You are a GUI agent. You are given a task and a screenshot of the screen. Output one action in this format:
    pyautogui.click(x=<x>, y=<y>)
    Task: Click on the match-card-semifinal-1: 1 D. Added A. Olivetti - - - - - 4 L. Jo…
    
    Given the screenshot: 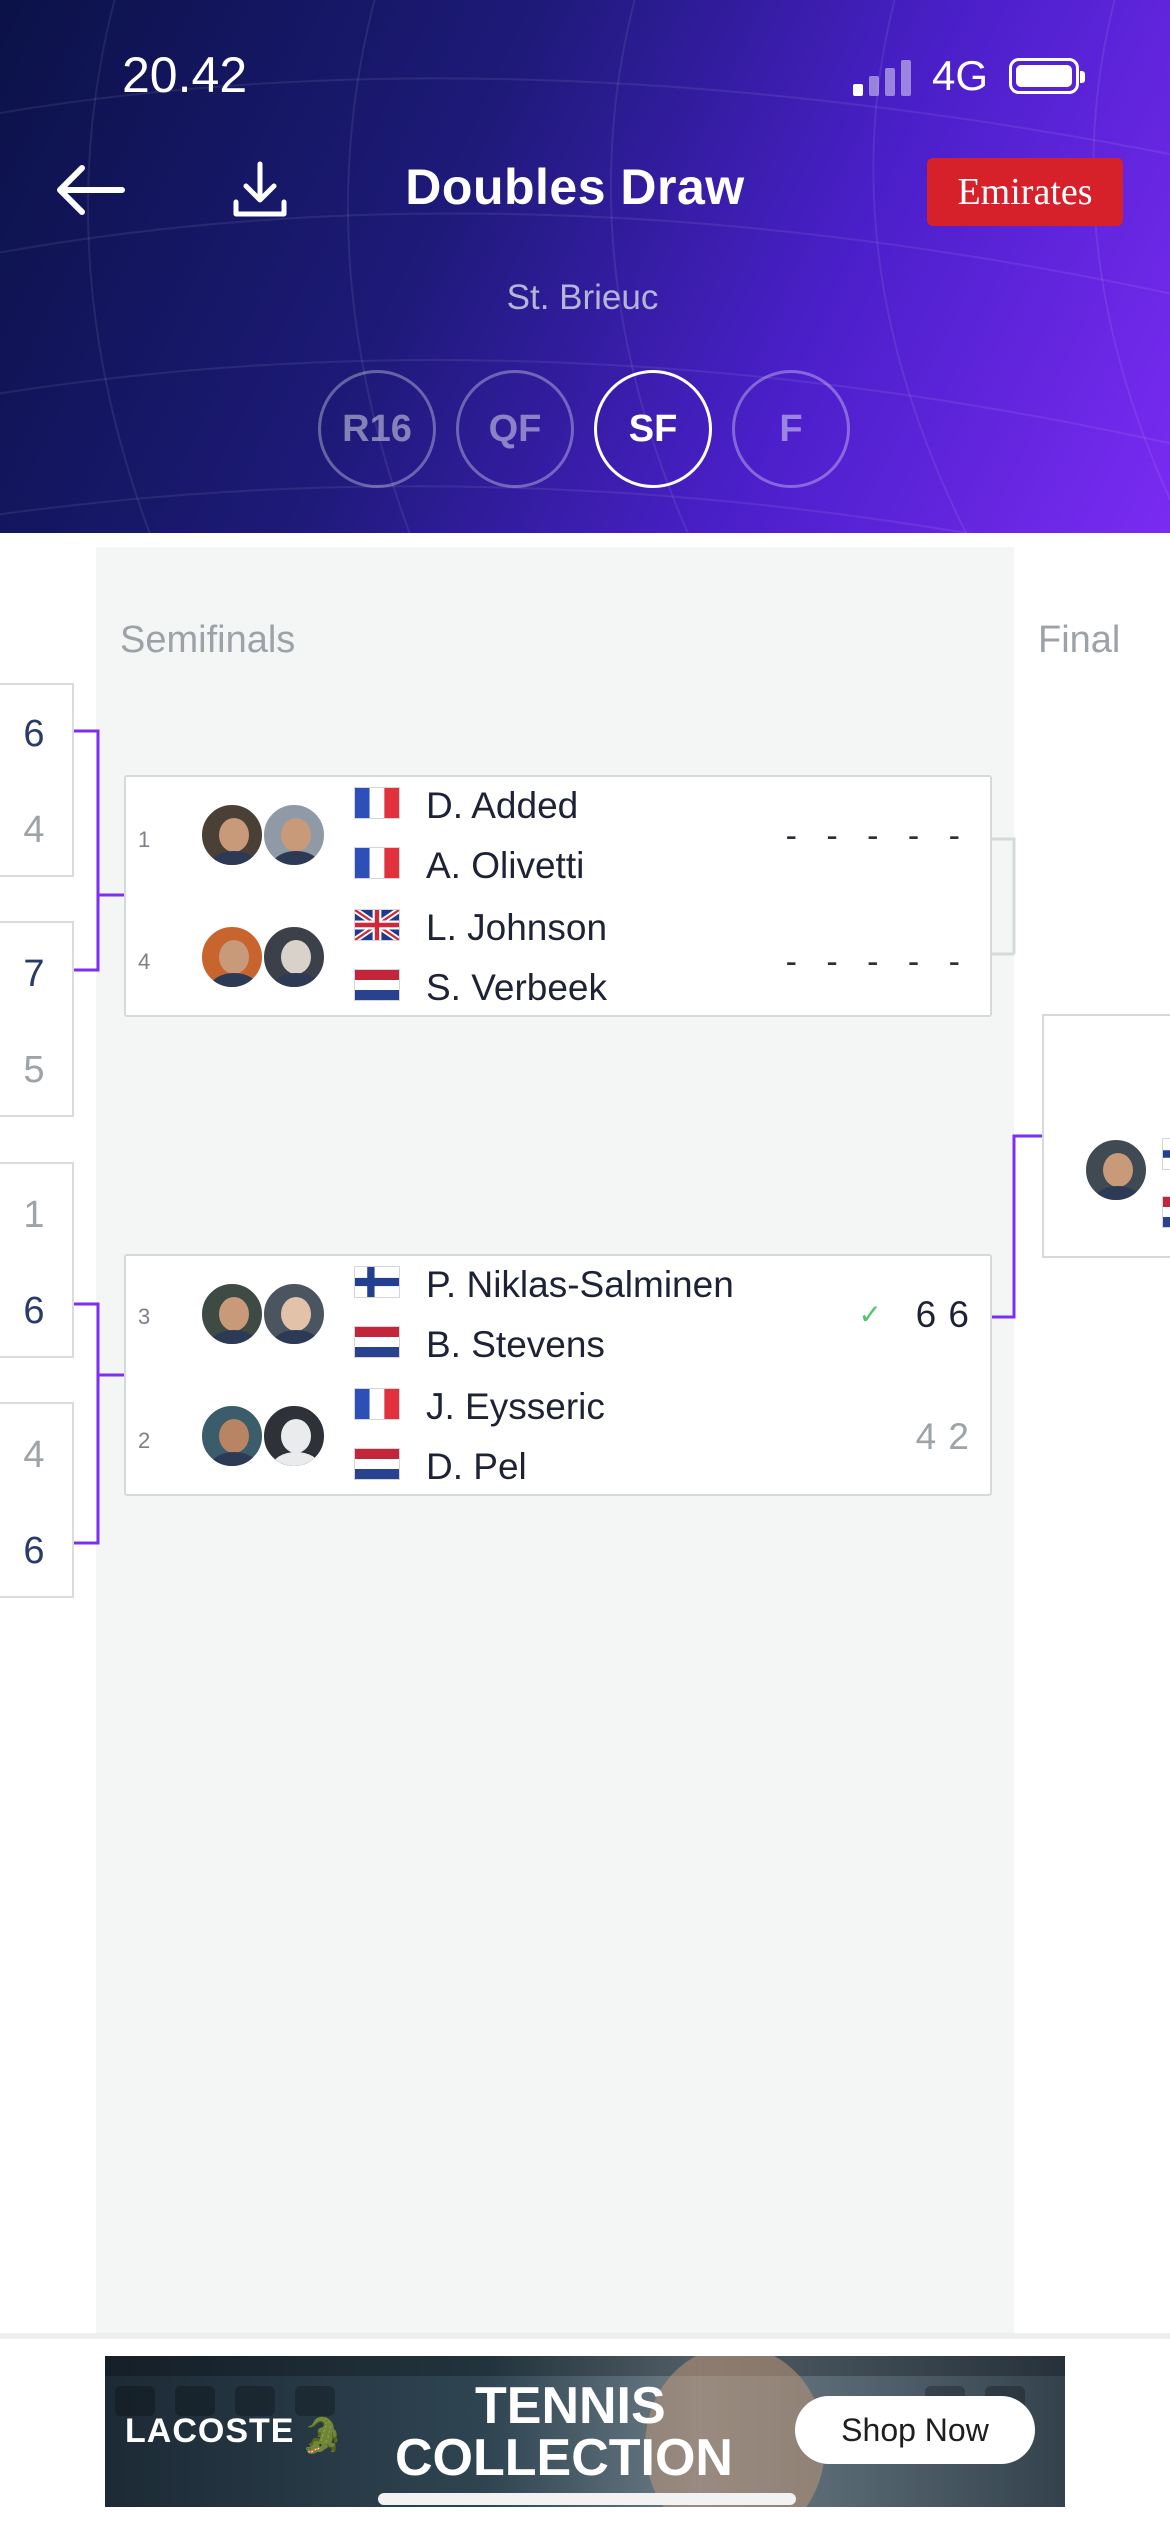 What is the action you would take?
    pyautogui.click(x=558, y=896)
    